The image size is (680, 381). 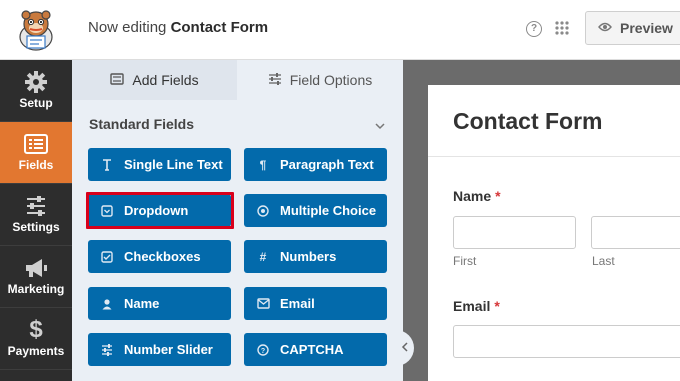 What do you see at coordinates (263, 304) in the screenshot?
I see `envelope-icon` at bounding box center [263, 304].